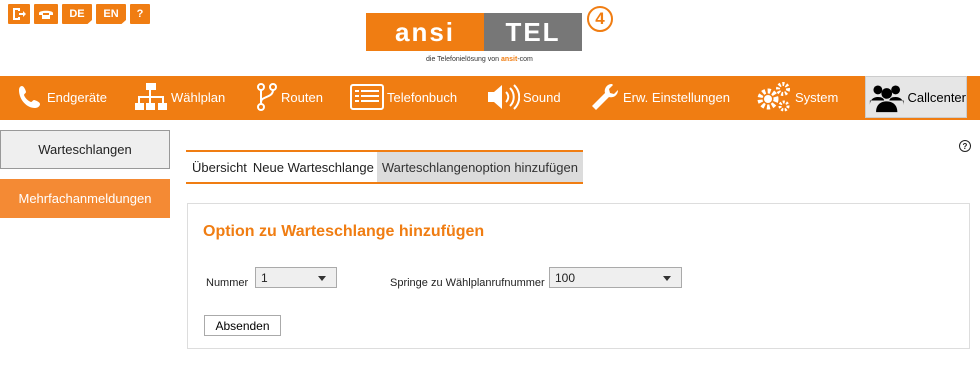  What do you see at coordinates (61, 97) in the screenshot?
I see `nav-item-endgeraete: Endgeräte` at bounding box center [61, 97].